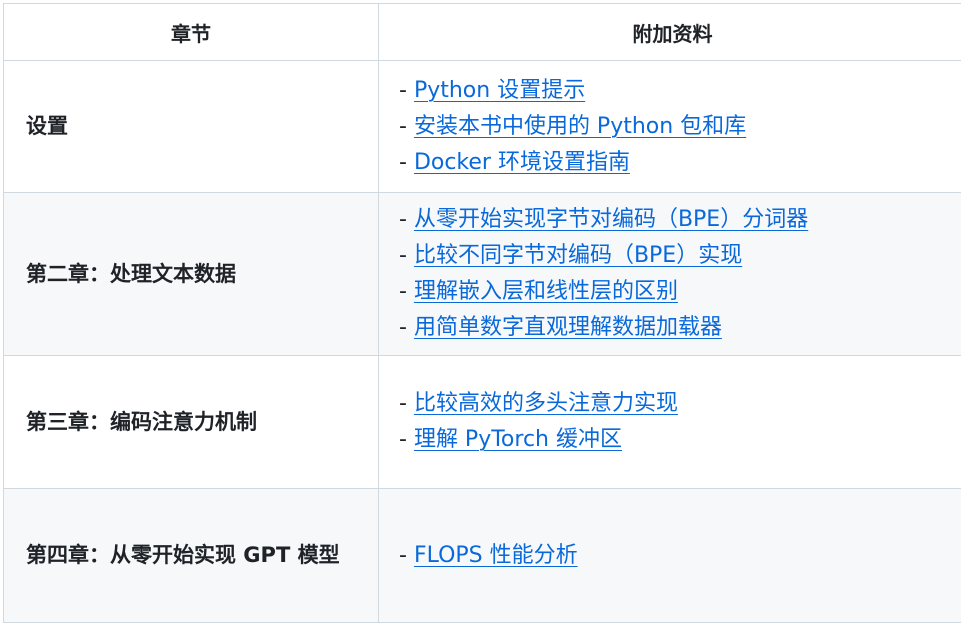  Describe the element at coordinates (672, 91) in the screenshot. I see `list-item: - Python 设置提示` at that location.